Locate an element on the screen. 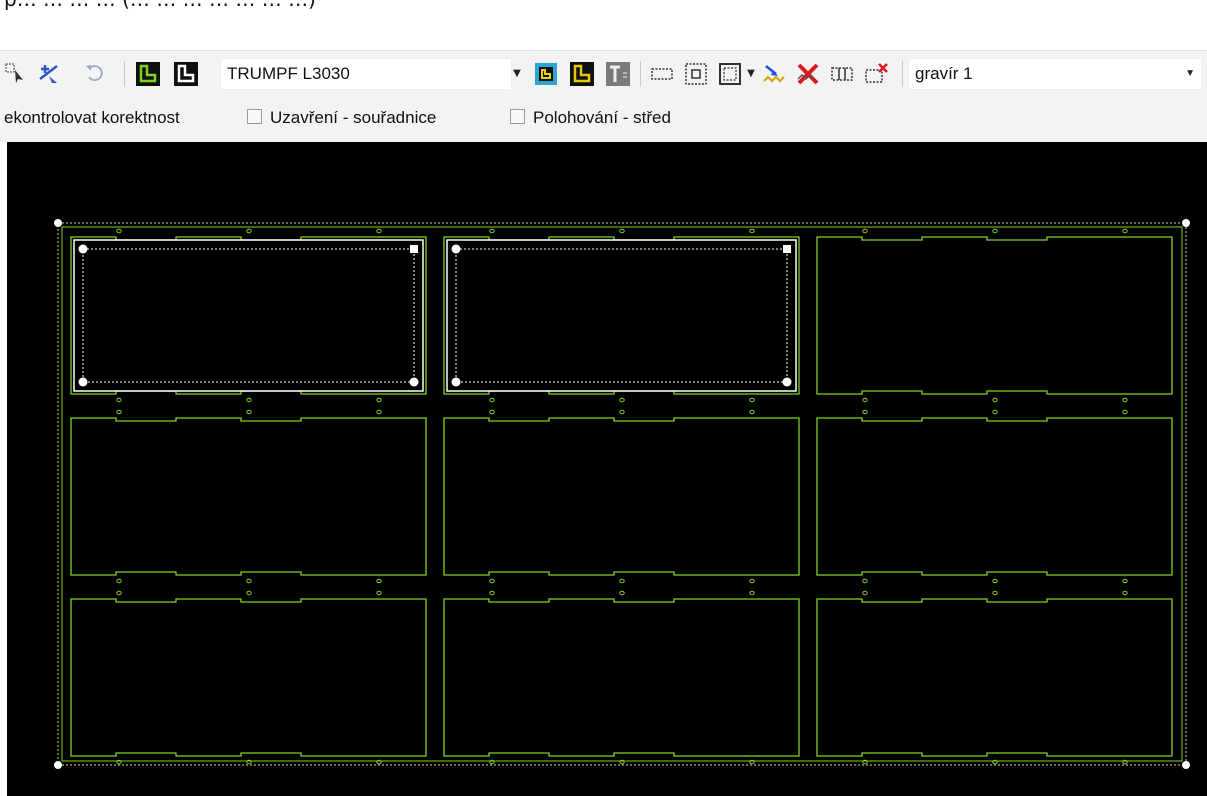 Image resolution: width=1207 pixels, height=796 pixels. part-contour-icon is located at coordinates (148, 74).